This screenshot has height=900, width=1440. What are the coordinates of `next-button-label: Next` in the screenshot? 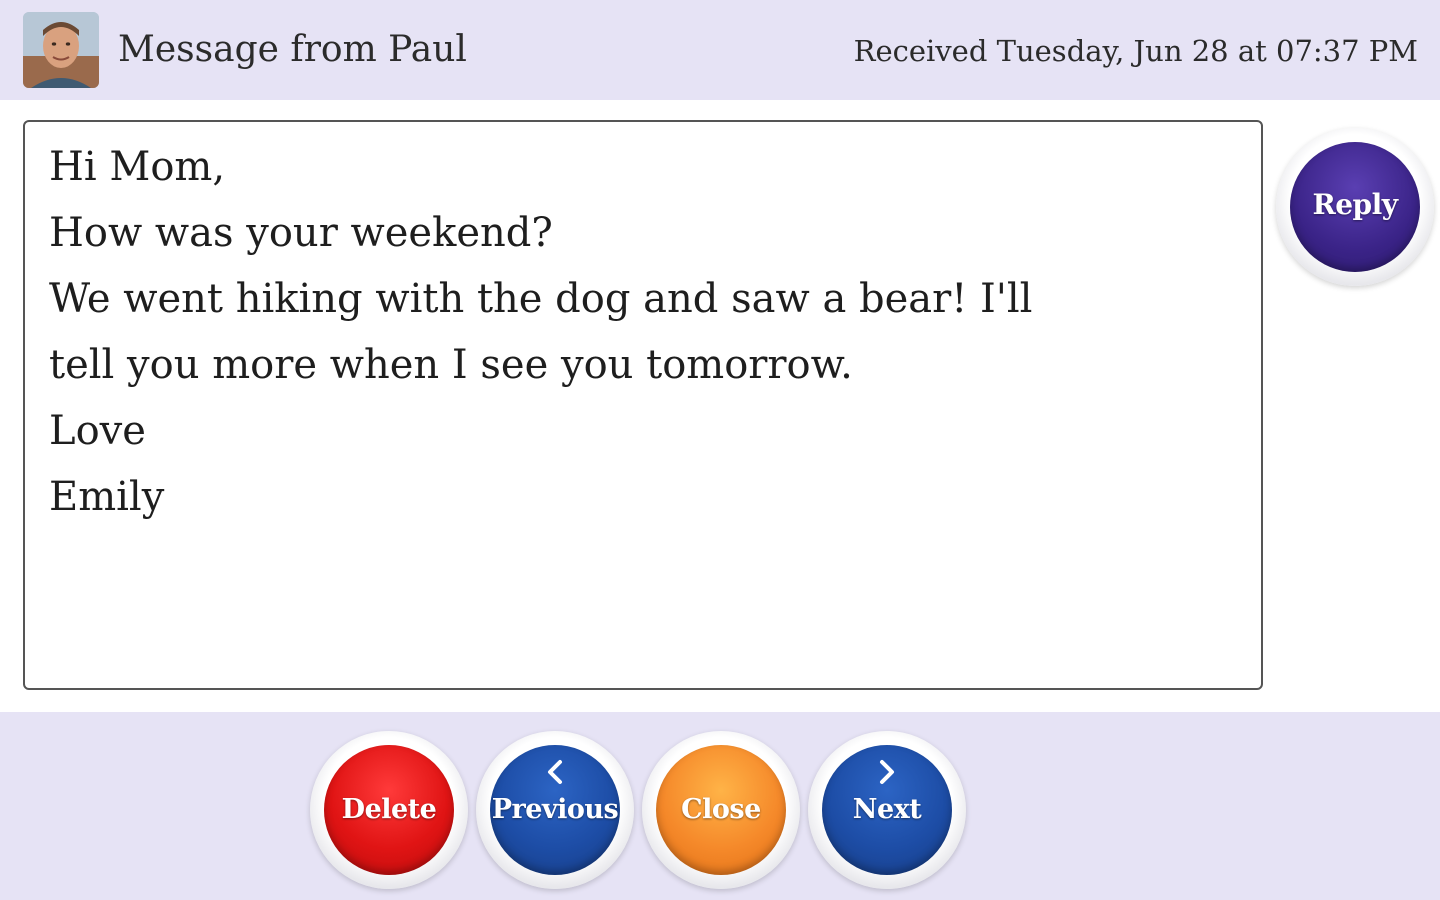 It's located at (887, 809).